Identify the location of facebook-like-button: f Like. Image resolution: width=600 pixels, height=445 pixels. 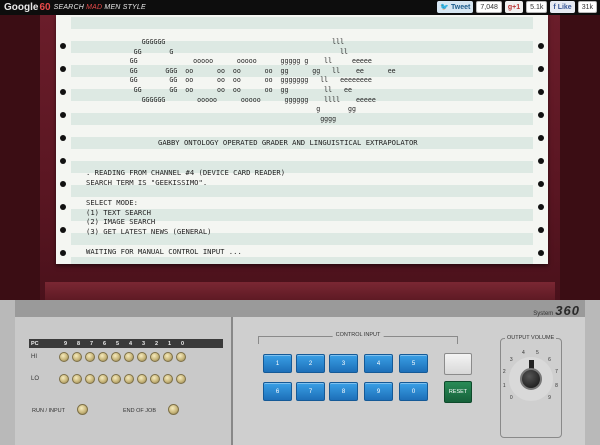
(562, 7).